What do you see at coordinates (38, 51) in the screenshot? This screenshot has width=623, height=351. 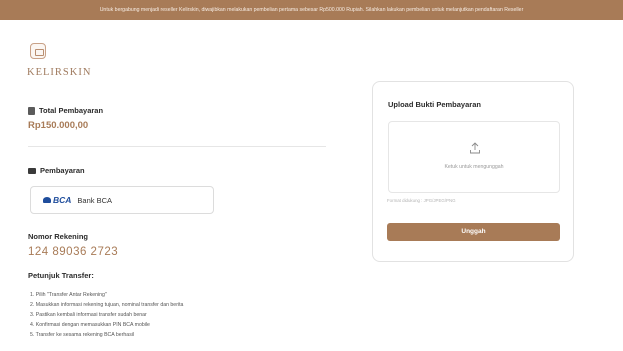 I see `brand-logo-icon` at bounding box center [38, 51].